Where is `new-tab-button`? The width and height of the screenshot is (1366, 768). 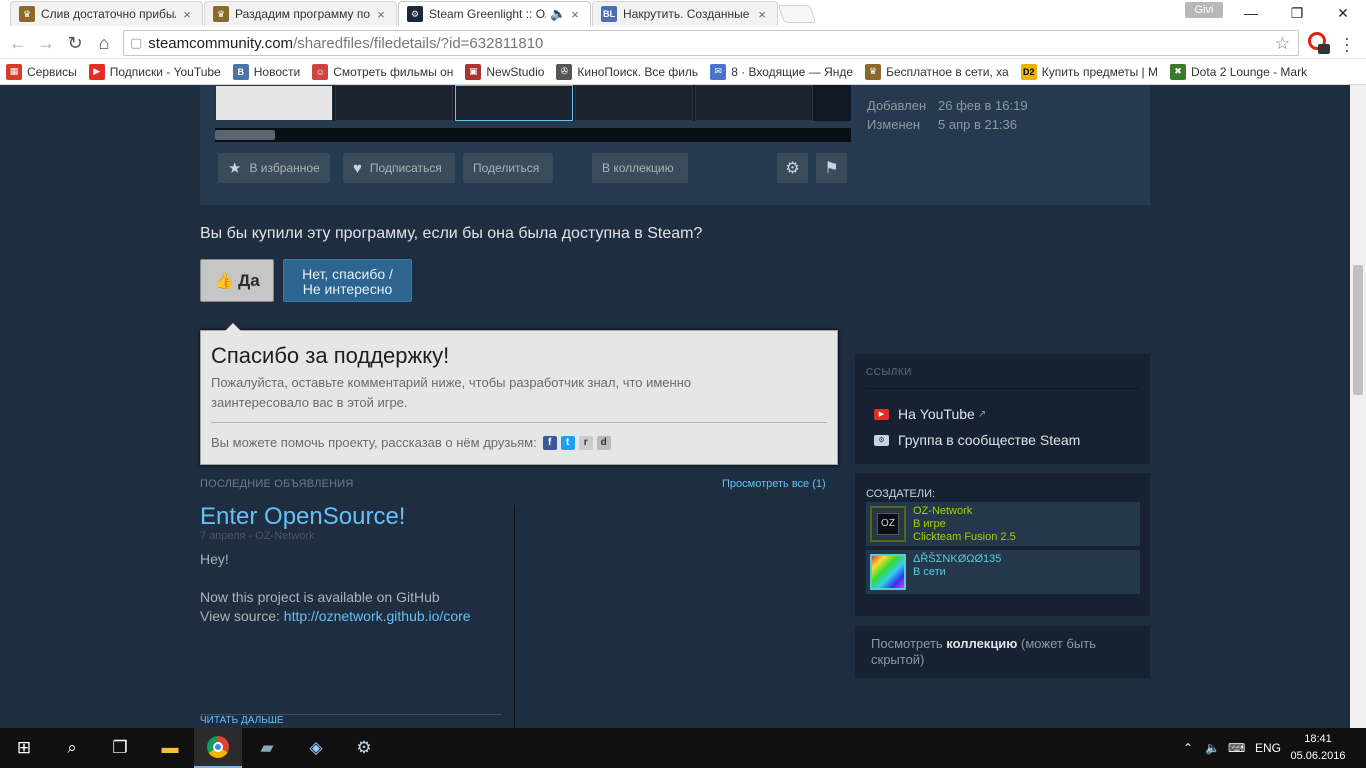 new-tab-button is located at coordinates (797, 14).